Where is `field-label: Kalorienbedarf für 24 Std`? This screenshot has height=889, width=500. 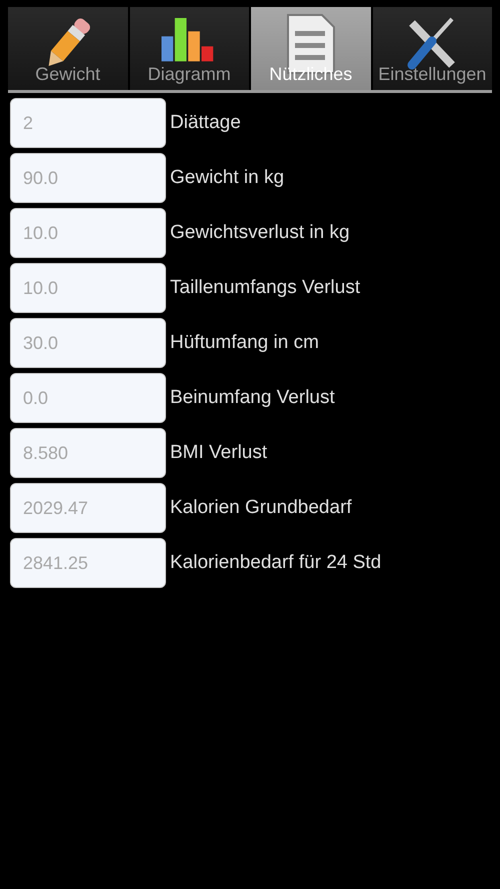
field-label: Kalorienbedarf für 24 Std is located at coordinates (276, 563).